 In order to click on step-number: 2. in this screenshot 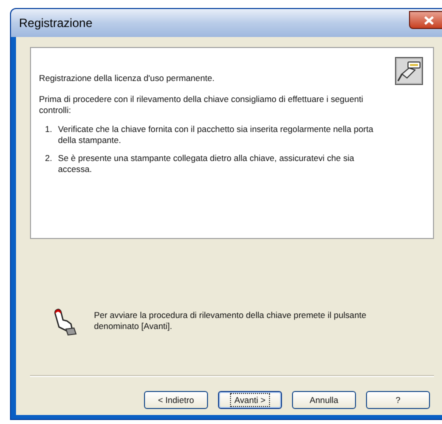, I will do `click(49, 159)`.